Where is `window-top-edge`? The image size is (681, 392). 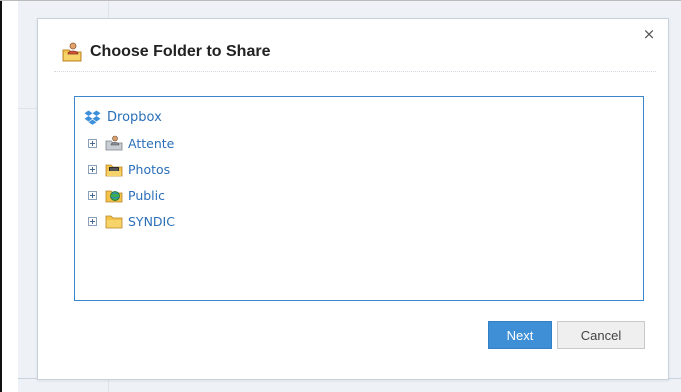
window-top-edge is located at coordinates (340, 0).